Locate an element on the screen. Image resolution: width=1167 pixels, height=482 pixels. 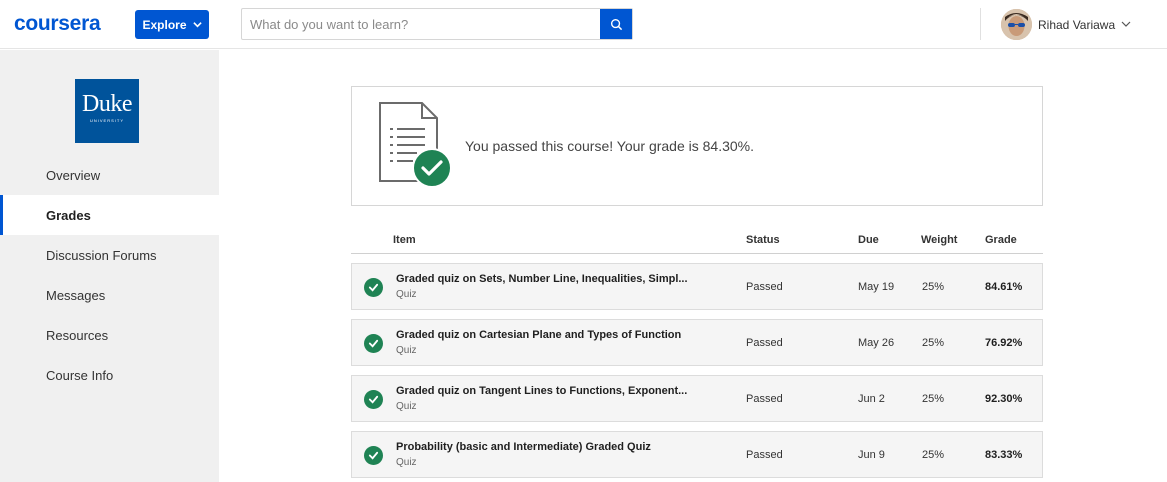
item-grade: 92.30% is located at coordinates (1004, 399).